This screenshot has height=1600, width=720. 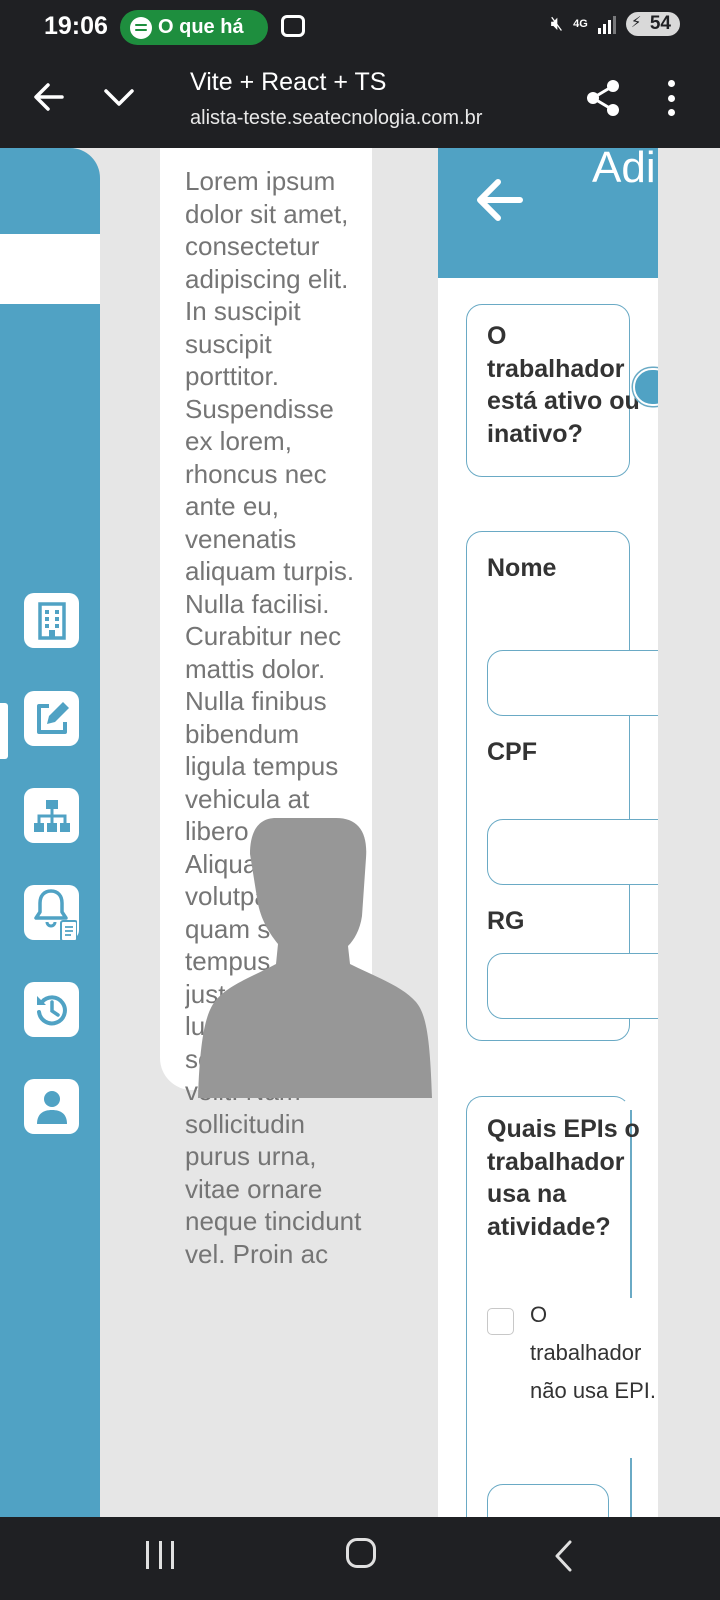 I want to click on user-icon, so click(x=51, y=1107).